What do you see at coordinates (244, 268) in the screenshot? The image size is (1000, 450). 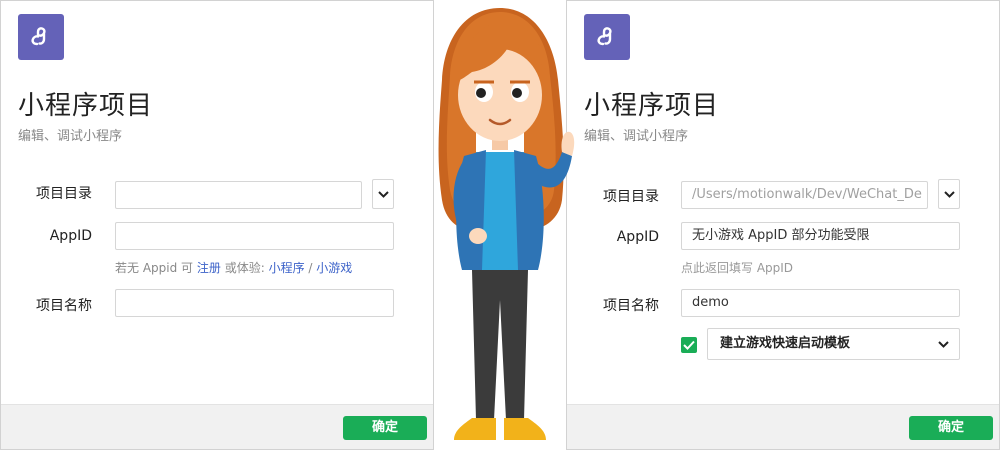 I see `hint-middle: 或体验:` at bounding box center [244, 268].